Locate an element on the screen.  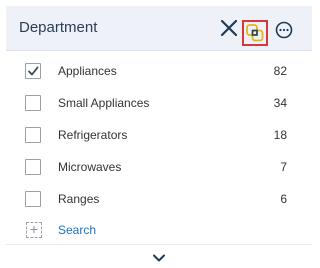
chevron-down-icon is located at coordinates (159, 258).